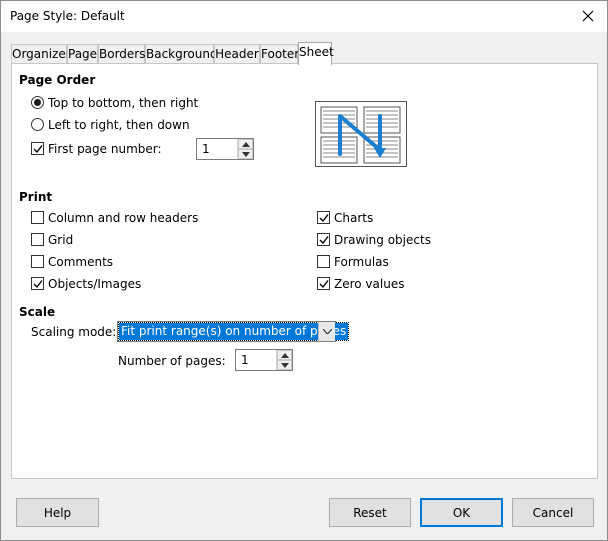  I want to click on first-page-number-spinner: 1, so click(225, 149).